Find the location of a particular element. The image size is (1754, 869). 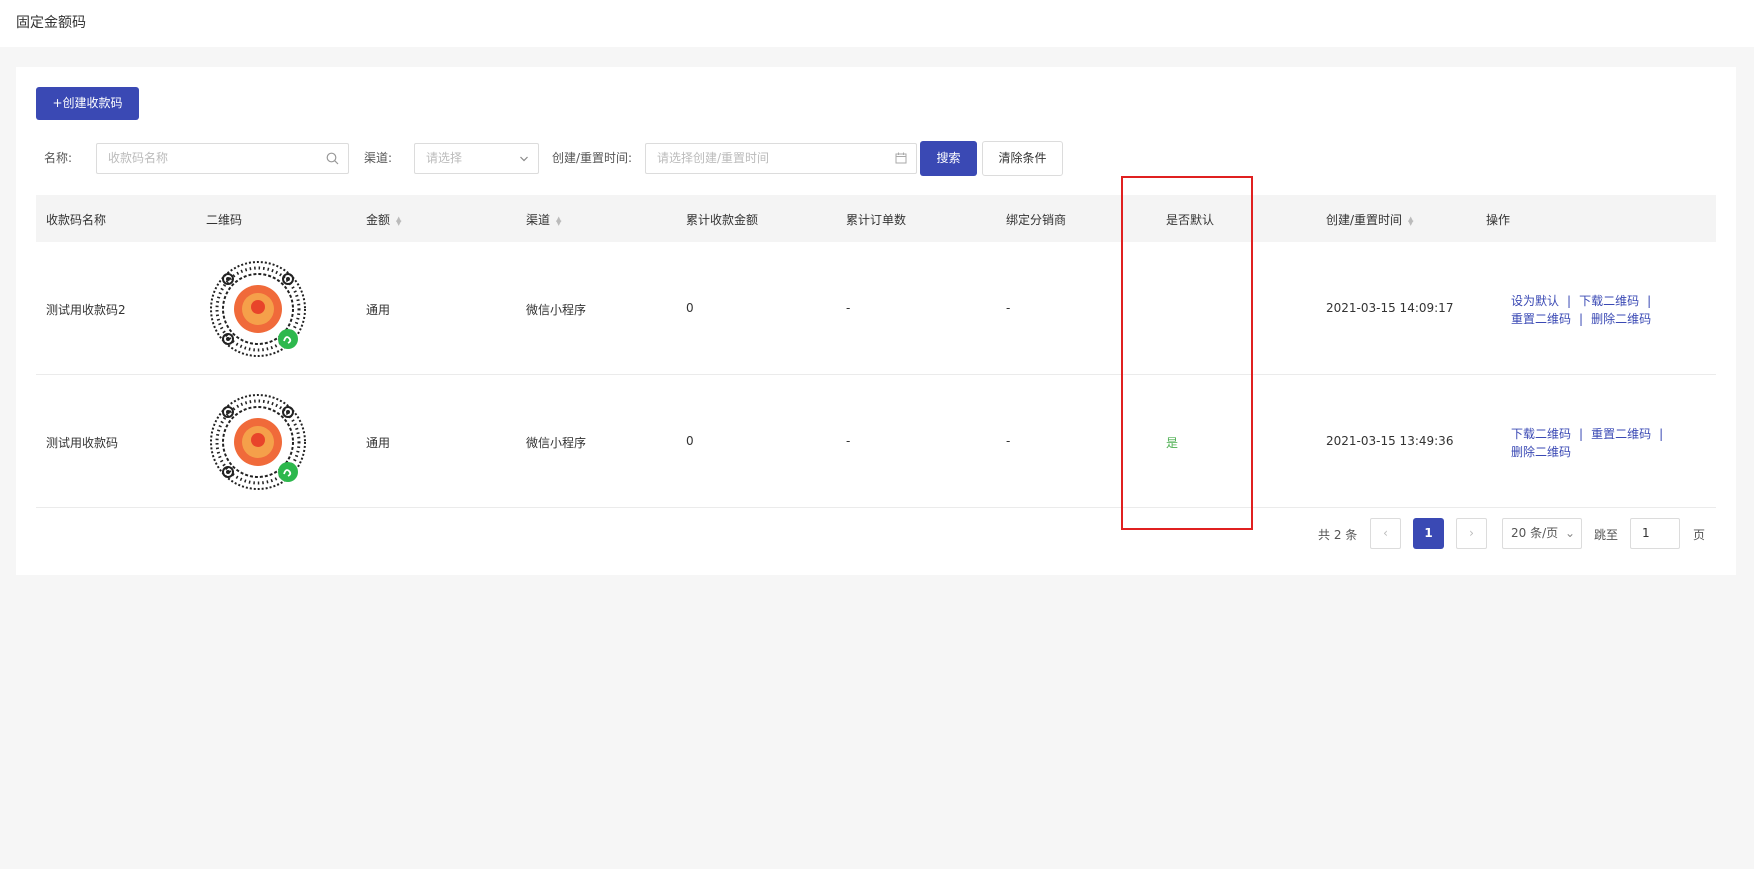

set-default-link: 设为默认 is located at coordinates (1535, 301).